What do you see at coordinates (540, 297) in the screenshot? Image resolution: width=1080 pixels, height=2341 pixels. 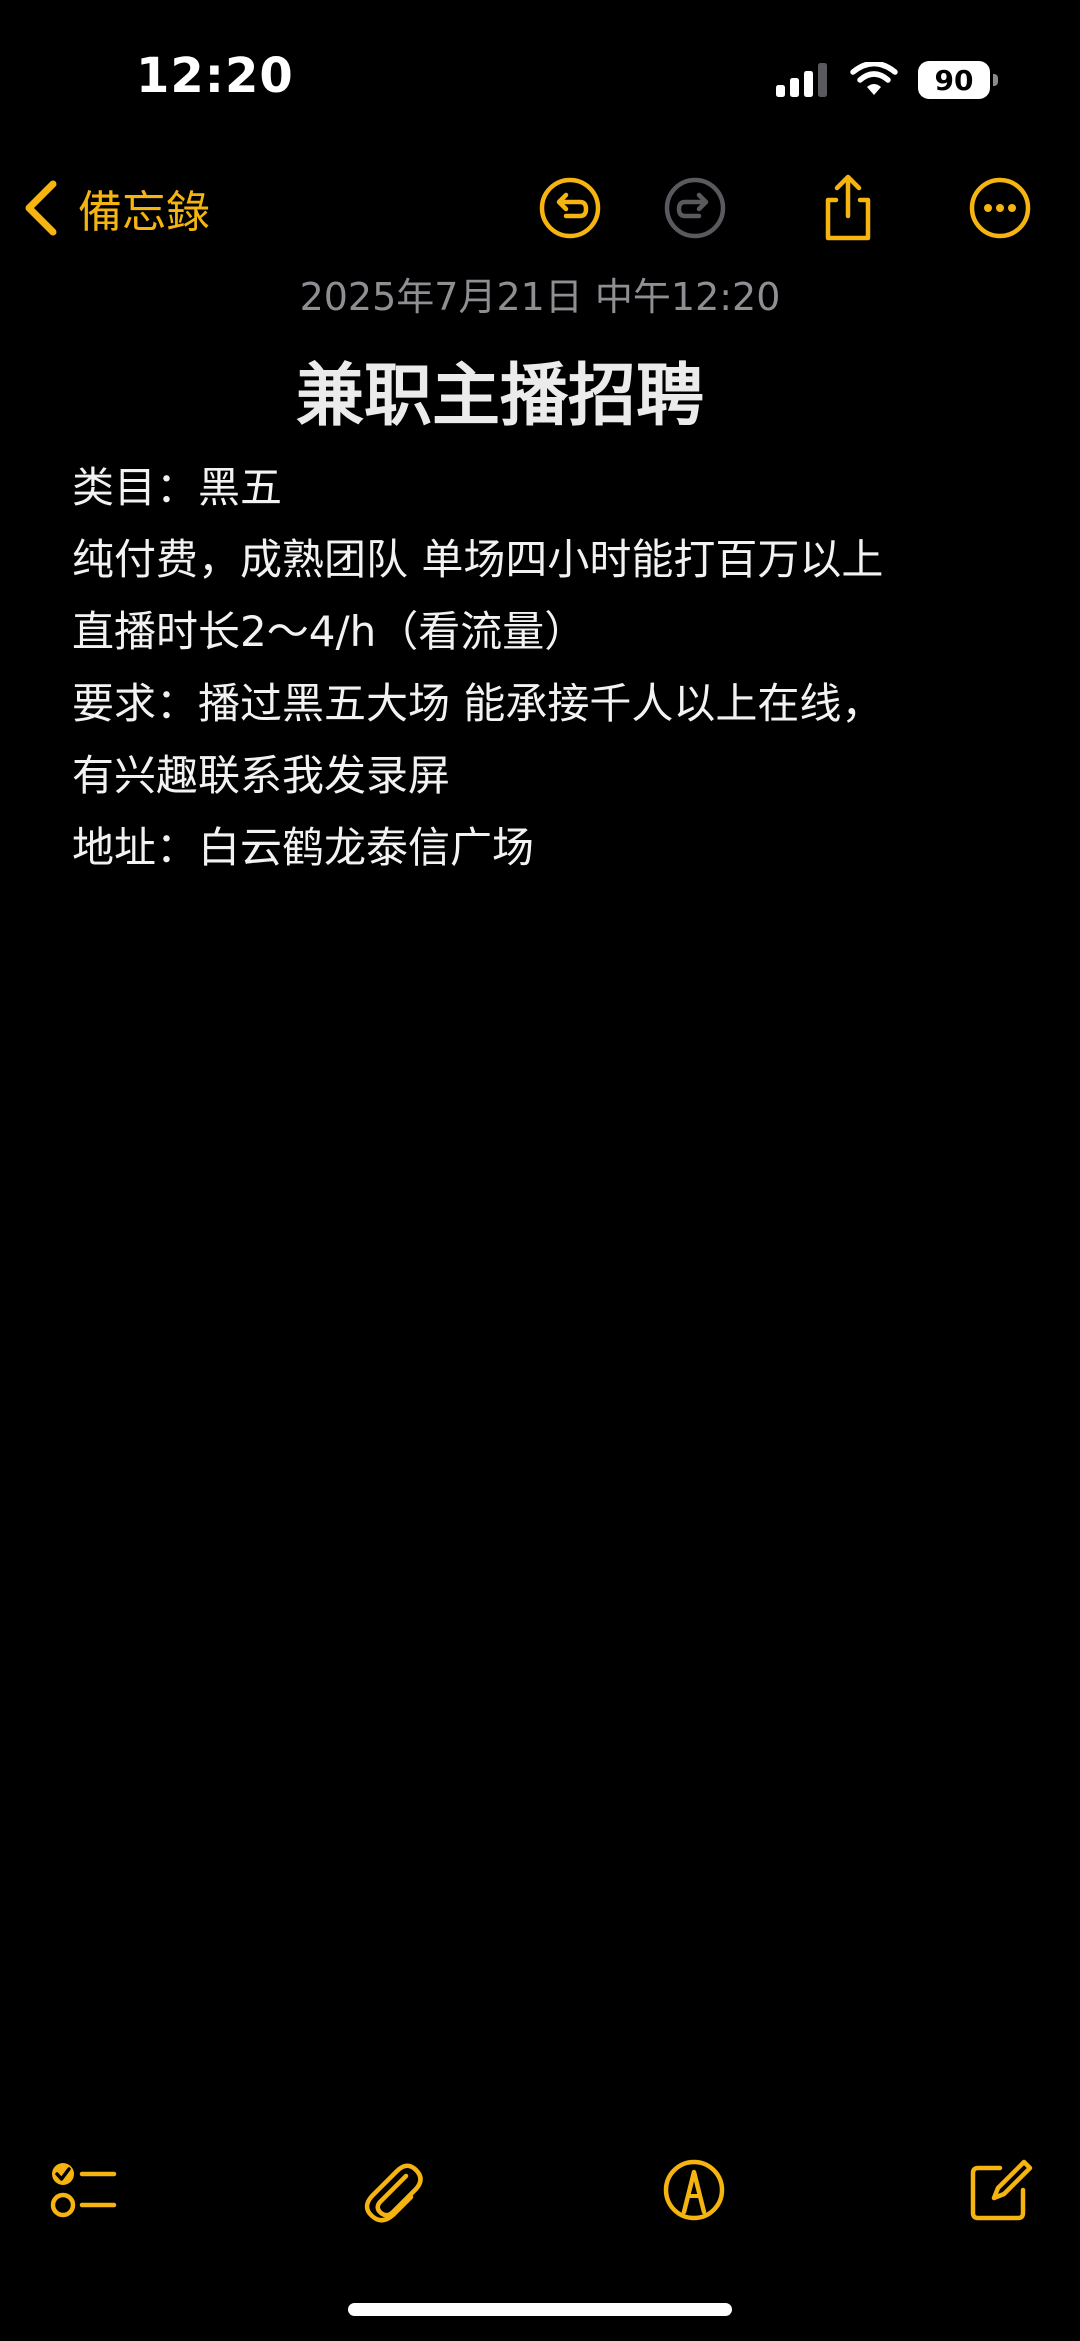 I see `note-date: 2025年7月21日 中午12:20` at bounding box center [540, 297].